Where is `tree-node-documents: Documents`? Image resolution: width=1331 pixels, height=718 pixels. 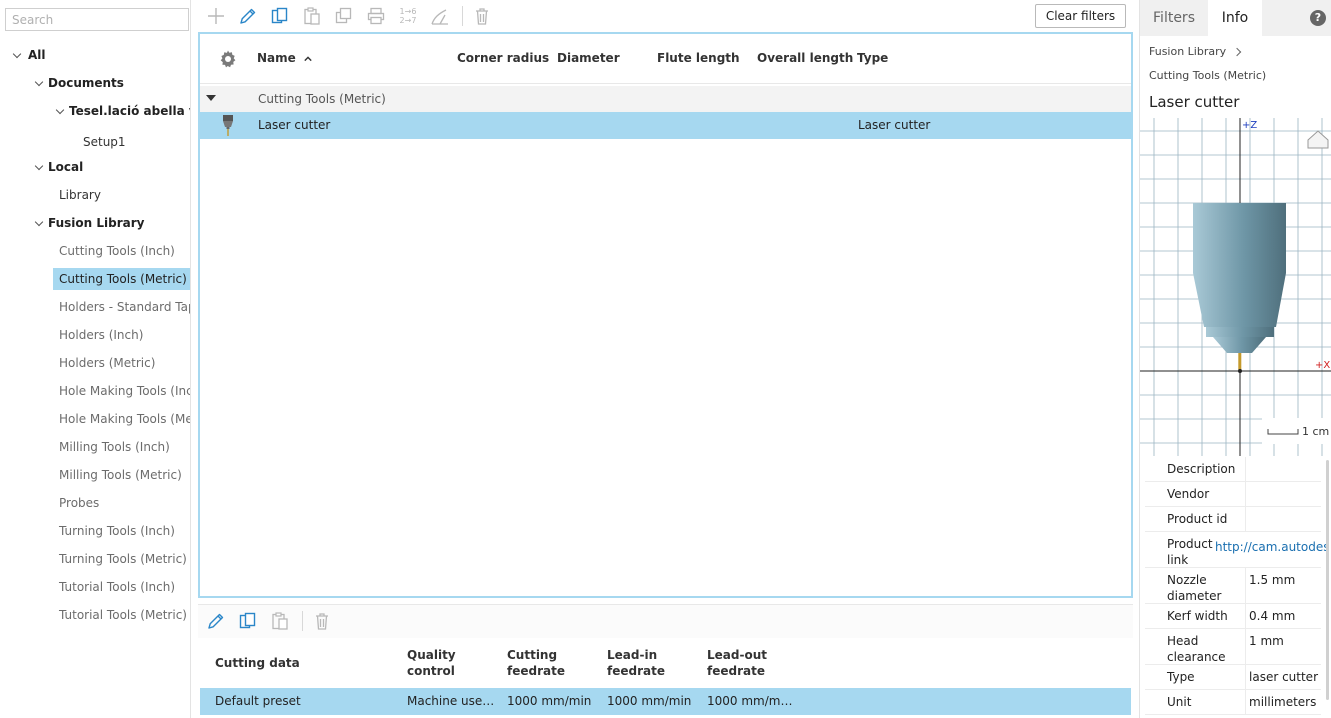
tree-node-documents: Documents is located at coordinates (95, 83).